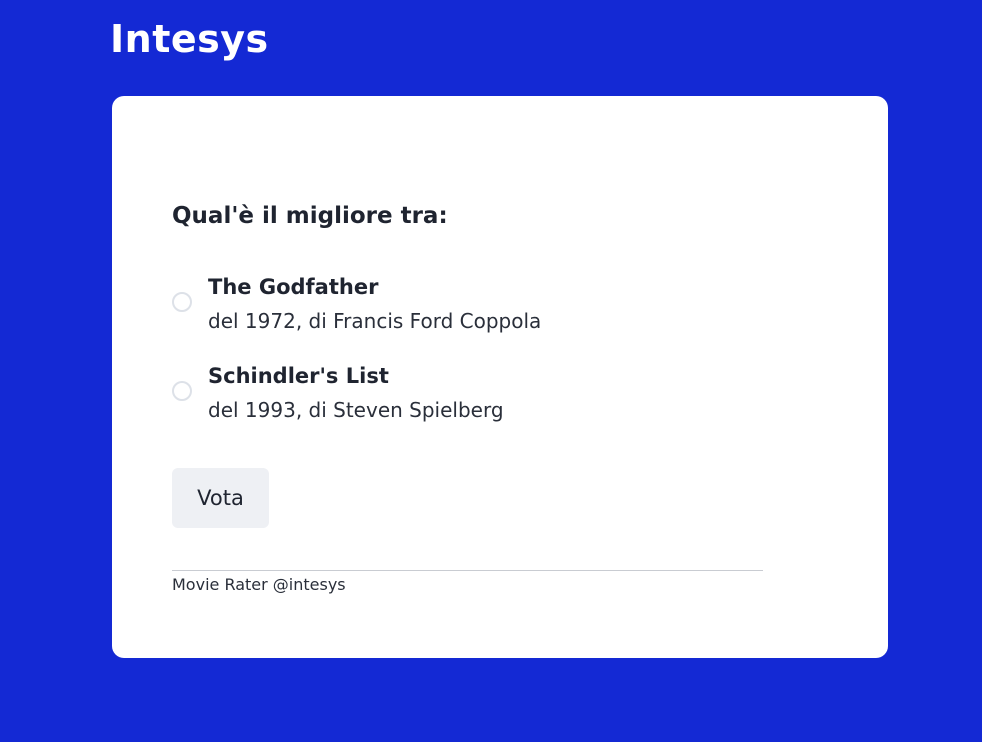 Image resolution: width=982 pixels, height=742 pixels. I want to click on option-title: The Godfather, so click(293, 287).